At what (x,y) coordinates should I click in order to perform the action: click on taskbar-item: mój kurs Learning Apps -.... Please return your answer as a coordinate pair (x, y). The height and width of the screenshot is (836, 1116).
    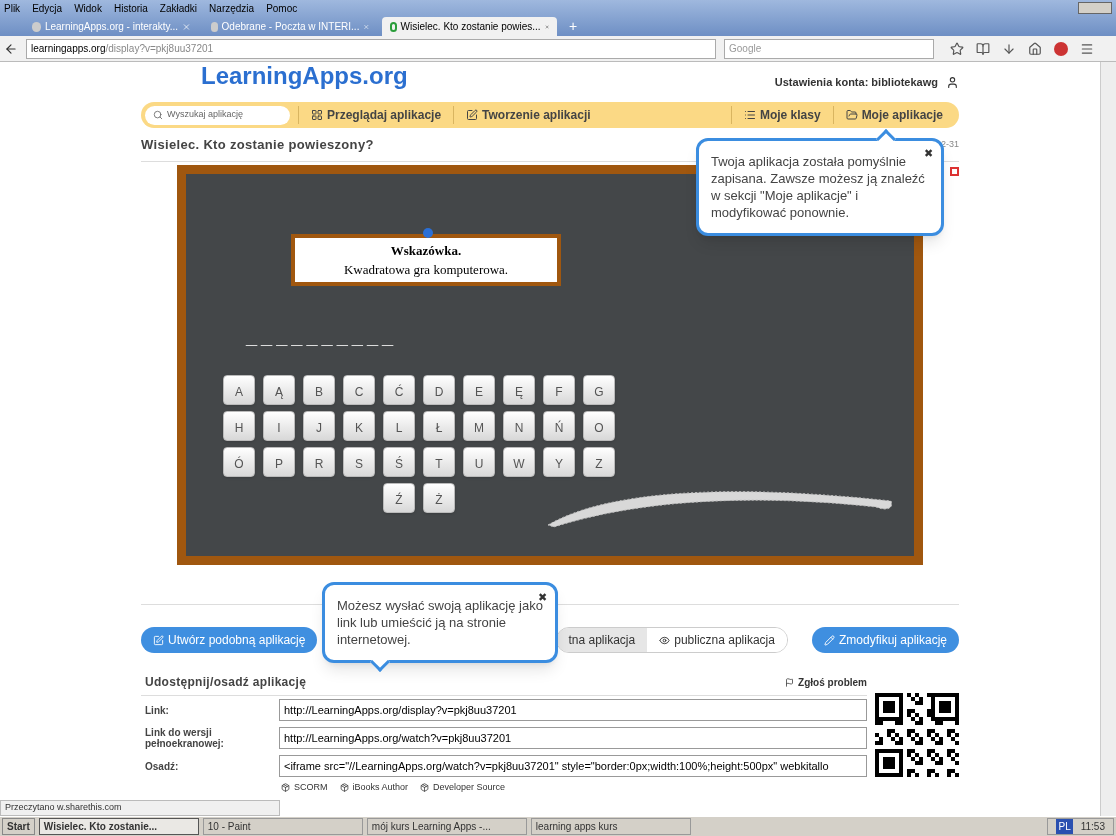
    Looking at the image, I should click on (446, 826).